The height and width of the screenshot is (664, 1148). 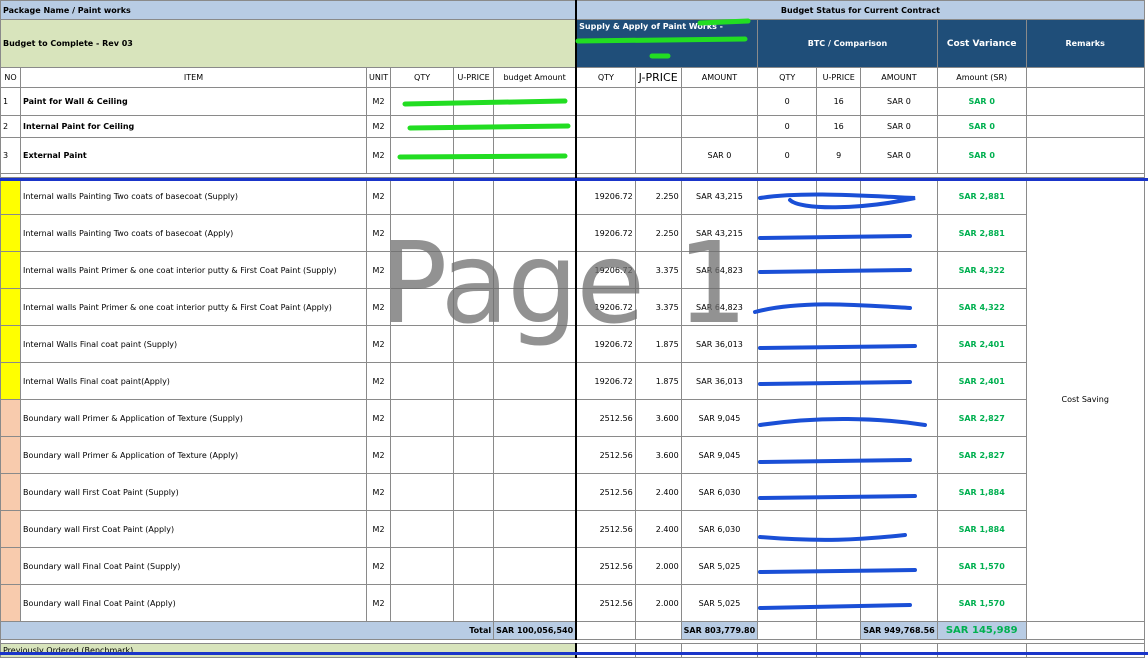 I want to click on col-uprice-2: J-PRICE, so click(x=658, y=77).